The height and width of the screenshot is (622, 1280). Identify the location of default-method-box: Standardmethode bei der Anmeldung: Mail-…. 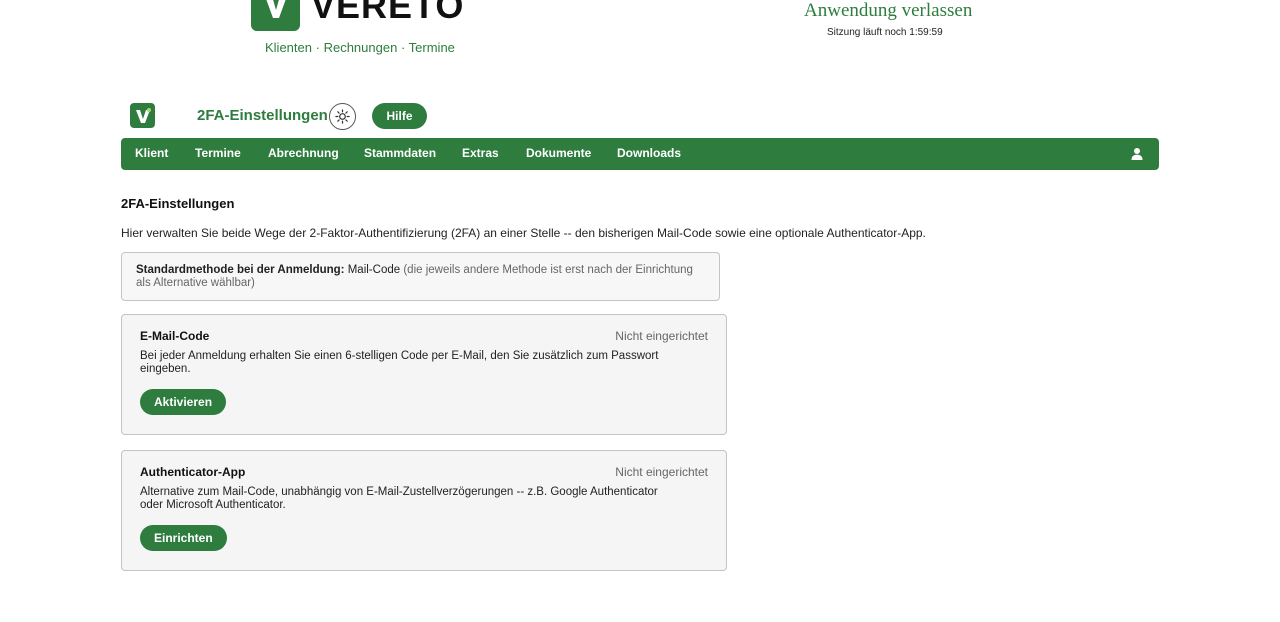
(420, 276).